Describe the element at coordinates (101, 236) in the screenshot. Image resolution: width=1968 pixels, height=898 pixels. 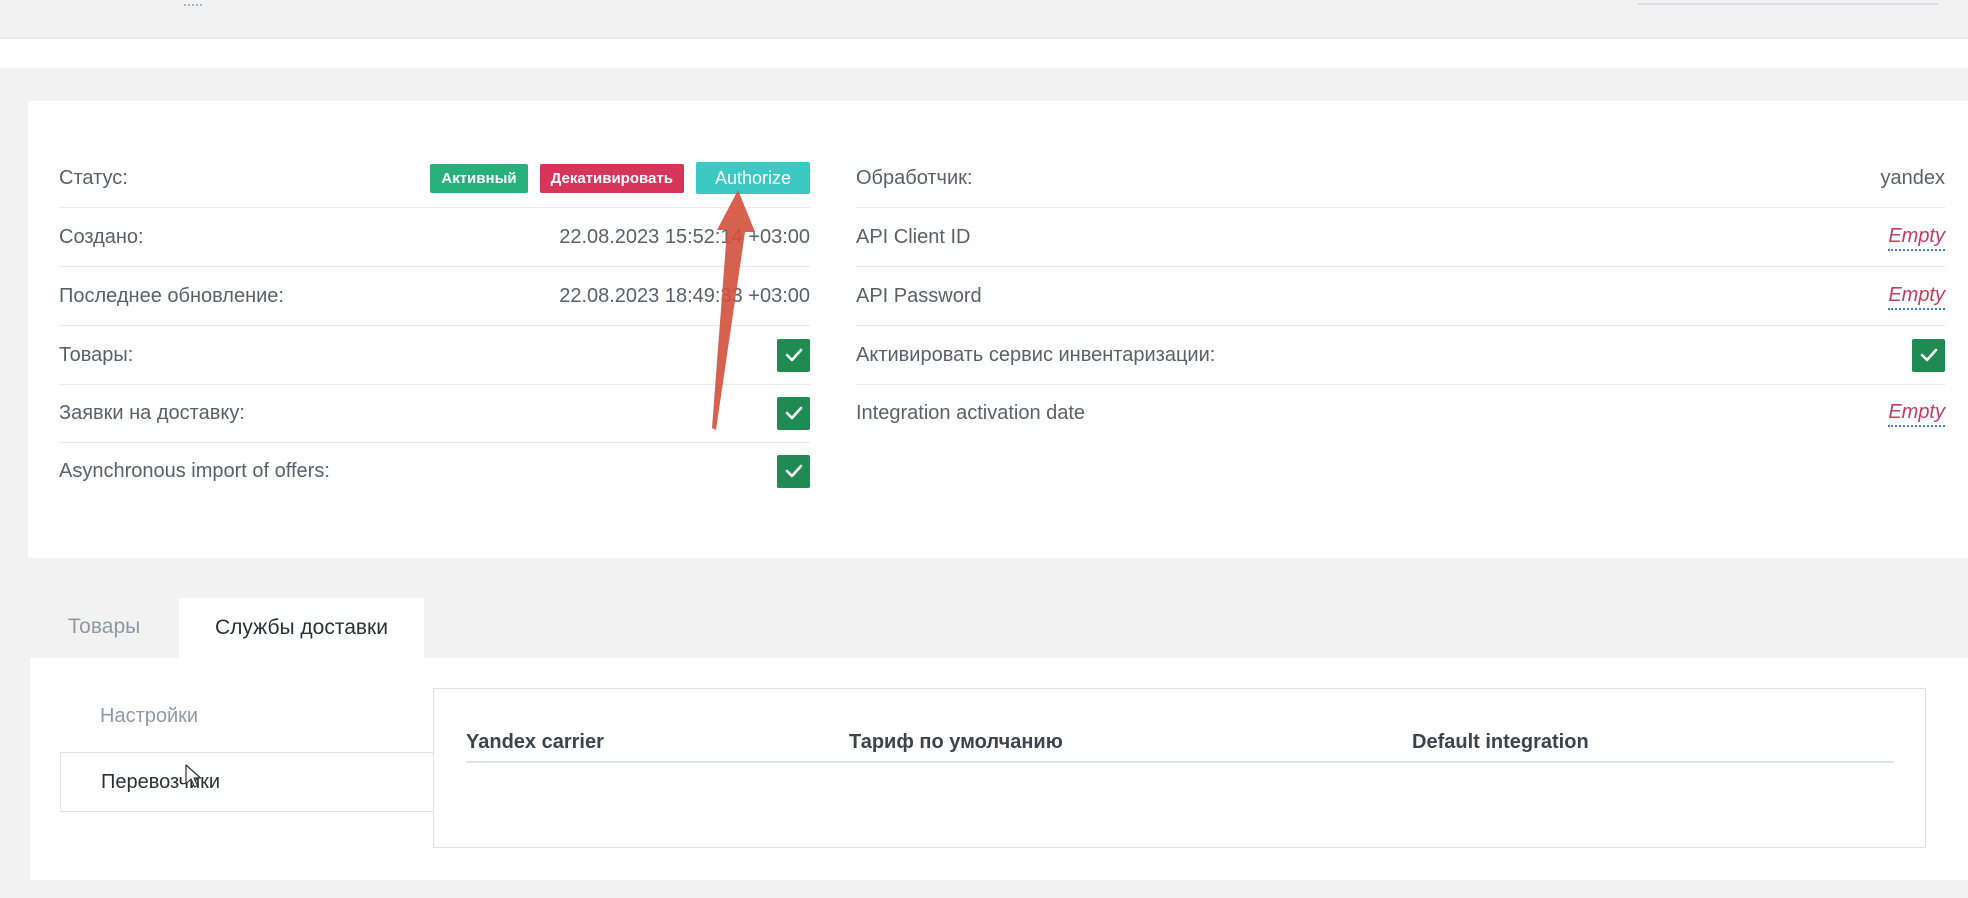
I see `created-label: Создано:` at that location.